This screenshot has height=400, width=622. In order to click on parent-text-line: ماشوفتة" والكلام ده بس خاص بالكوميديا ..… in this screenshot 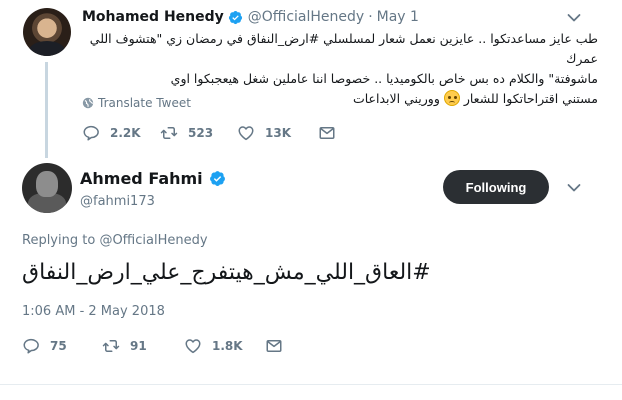, I will do `click(384, 78)`.